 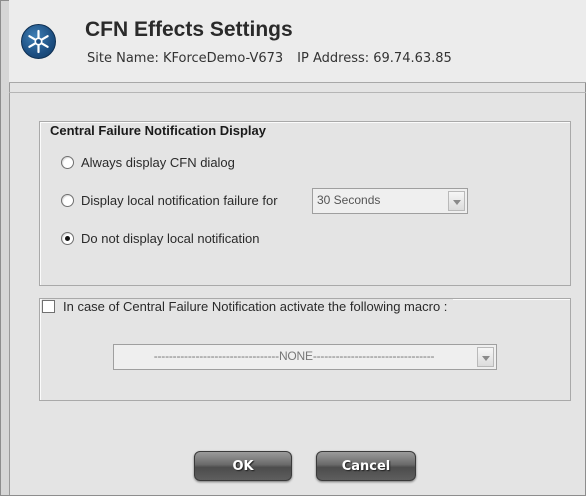 I want to click on radio-label: Display local notification failure for, so click(x=179, y=200).